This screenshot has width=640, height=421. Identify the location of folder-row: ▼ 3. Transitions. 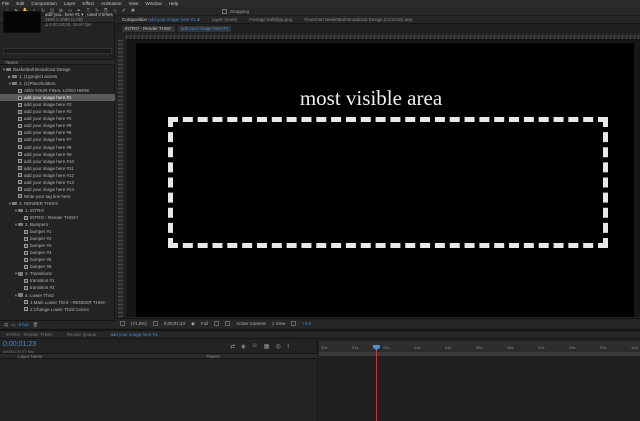
(57, 273).